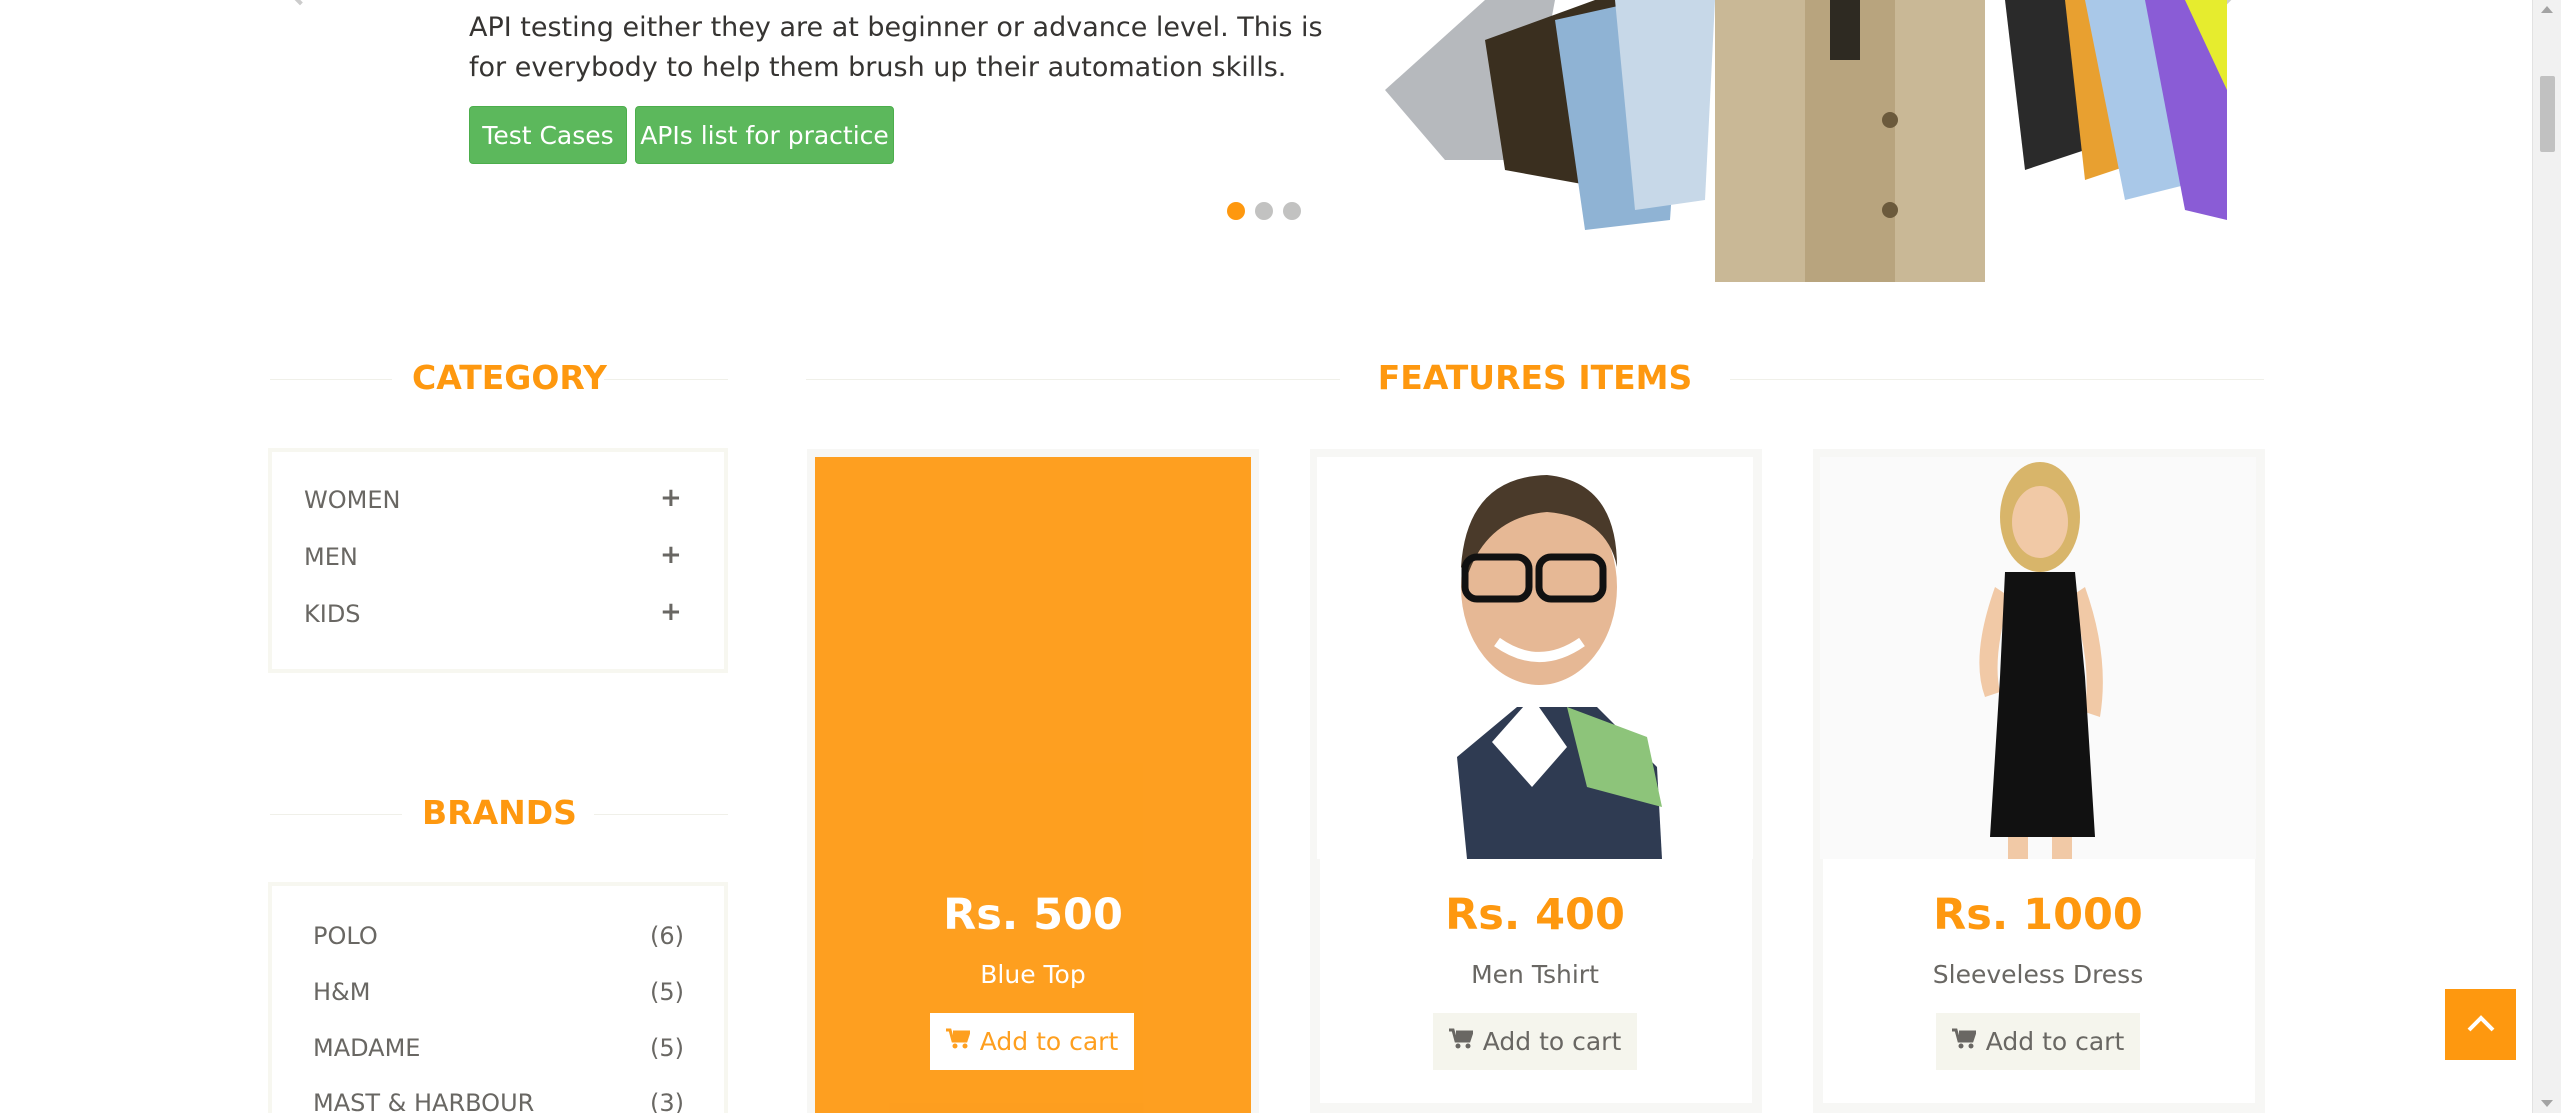  What do you see at coordinates (332, 614) in the screenshot?
I see `category-kids: KIDS` at bounding box center [332, 614].